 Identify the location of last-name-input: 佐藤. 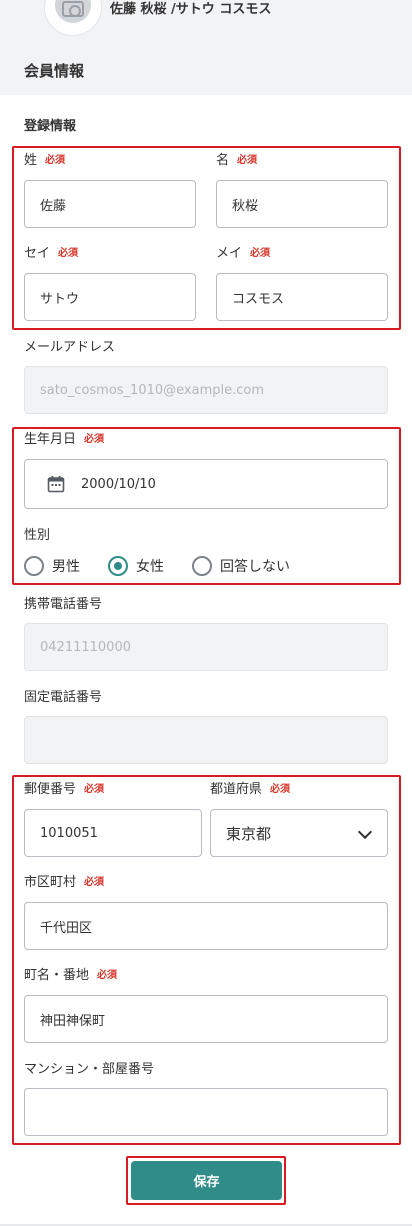
(110, 204).